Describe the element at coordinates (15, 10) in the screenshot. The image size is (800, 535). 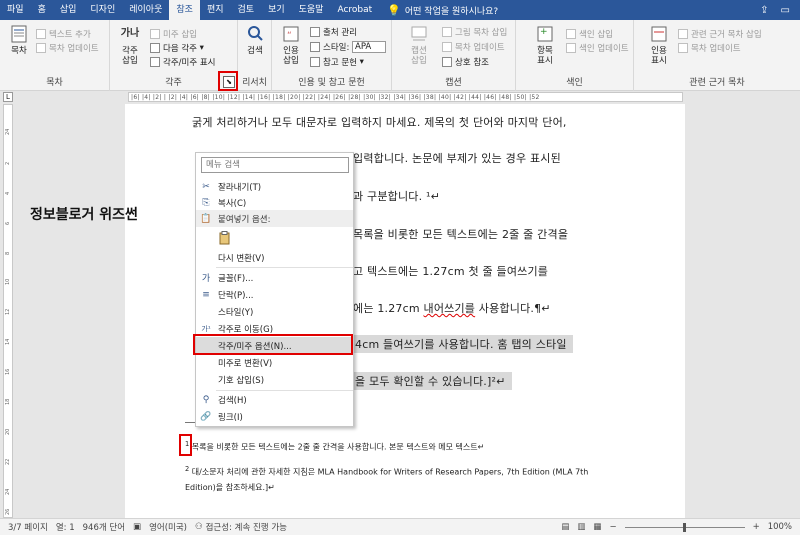
I see `tab-file: 파일` at that location.